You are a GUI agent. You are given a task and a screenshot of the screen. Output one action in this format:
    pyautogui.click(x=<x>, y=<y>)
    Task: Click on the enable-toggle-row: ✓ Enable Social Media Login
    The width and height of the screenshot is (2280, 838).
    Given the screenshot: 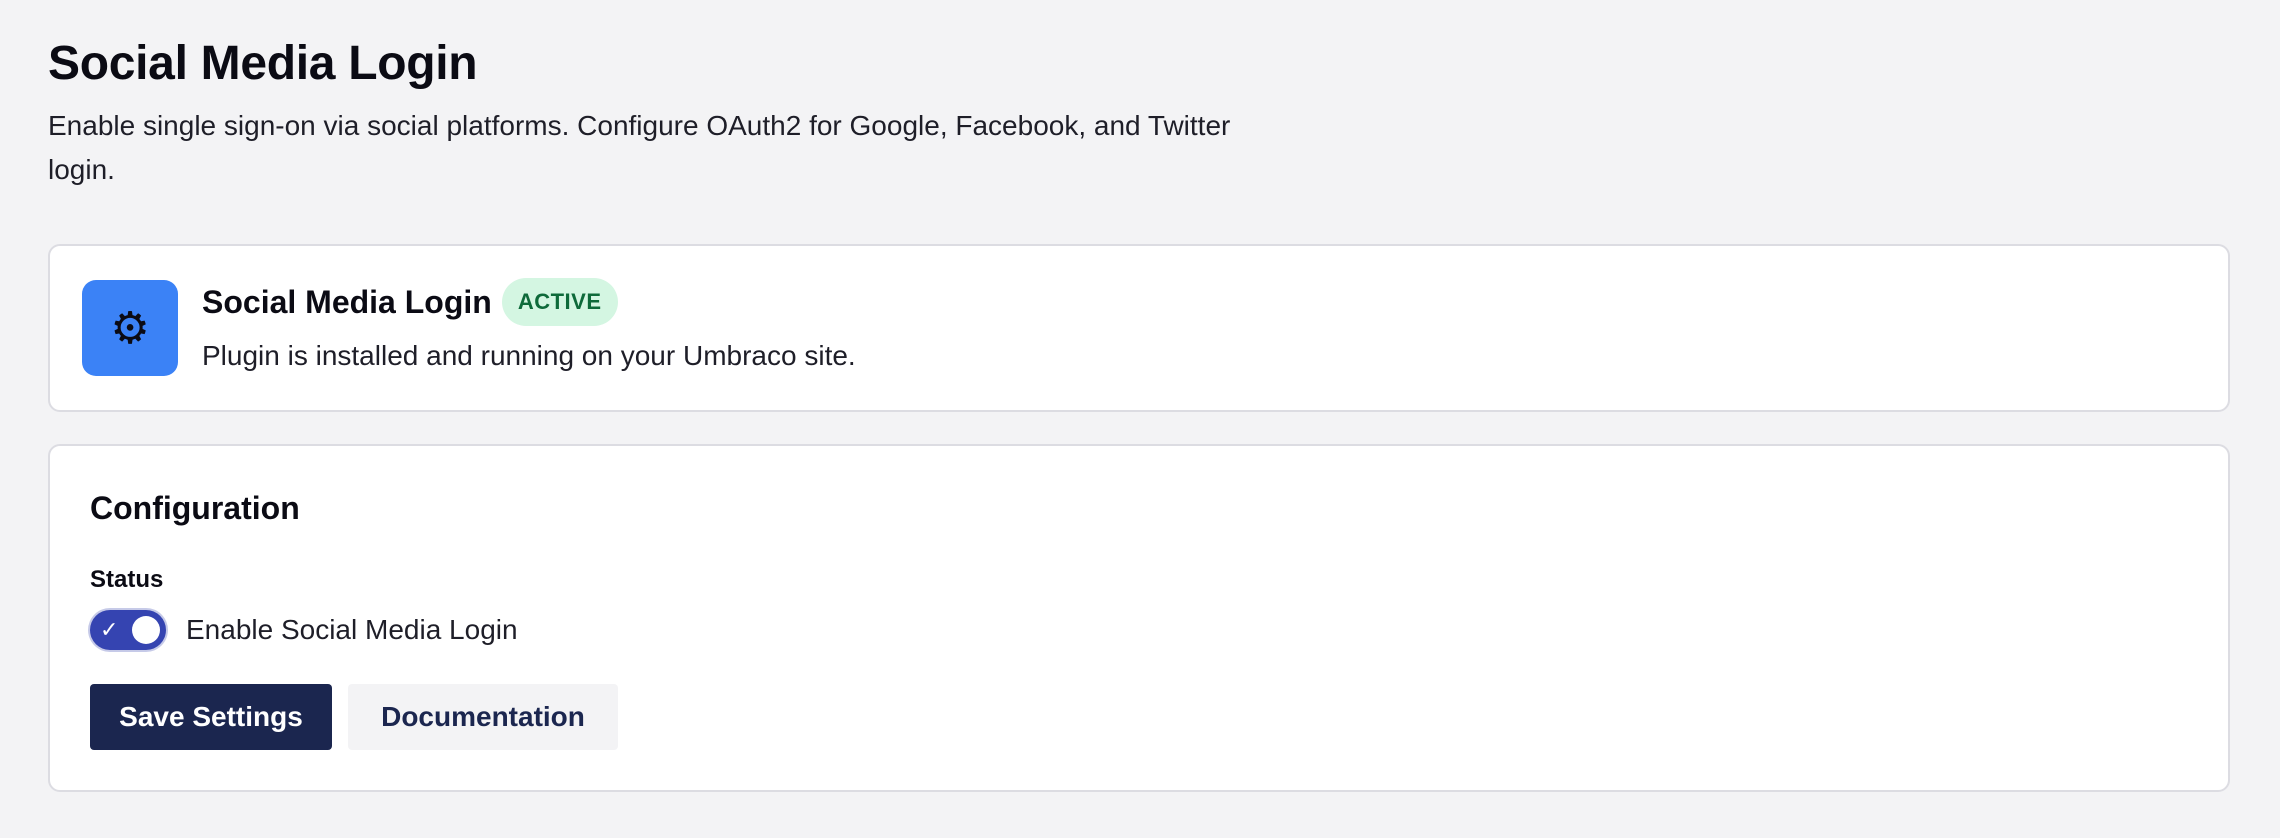 What is the action you would take?
    pyautogui.click(x=304, y=630)
    